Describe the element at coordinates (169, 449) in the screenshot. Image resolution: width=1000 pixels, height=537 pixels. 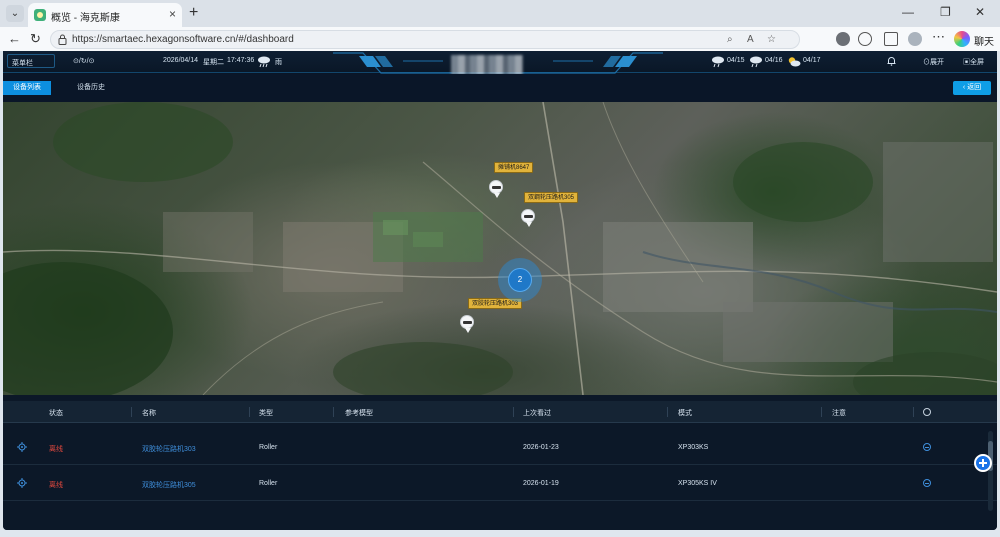
I see `device-name-link: 双胶轮压路机303` at that location.